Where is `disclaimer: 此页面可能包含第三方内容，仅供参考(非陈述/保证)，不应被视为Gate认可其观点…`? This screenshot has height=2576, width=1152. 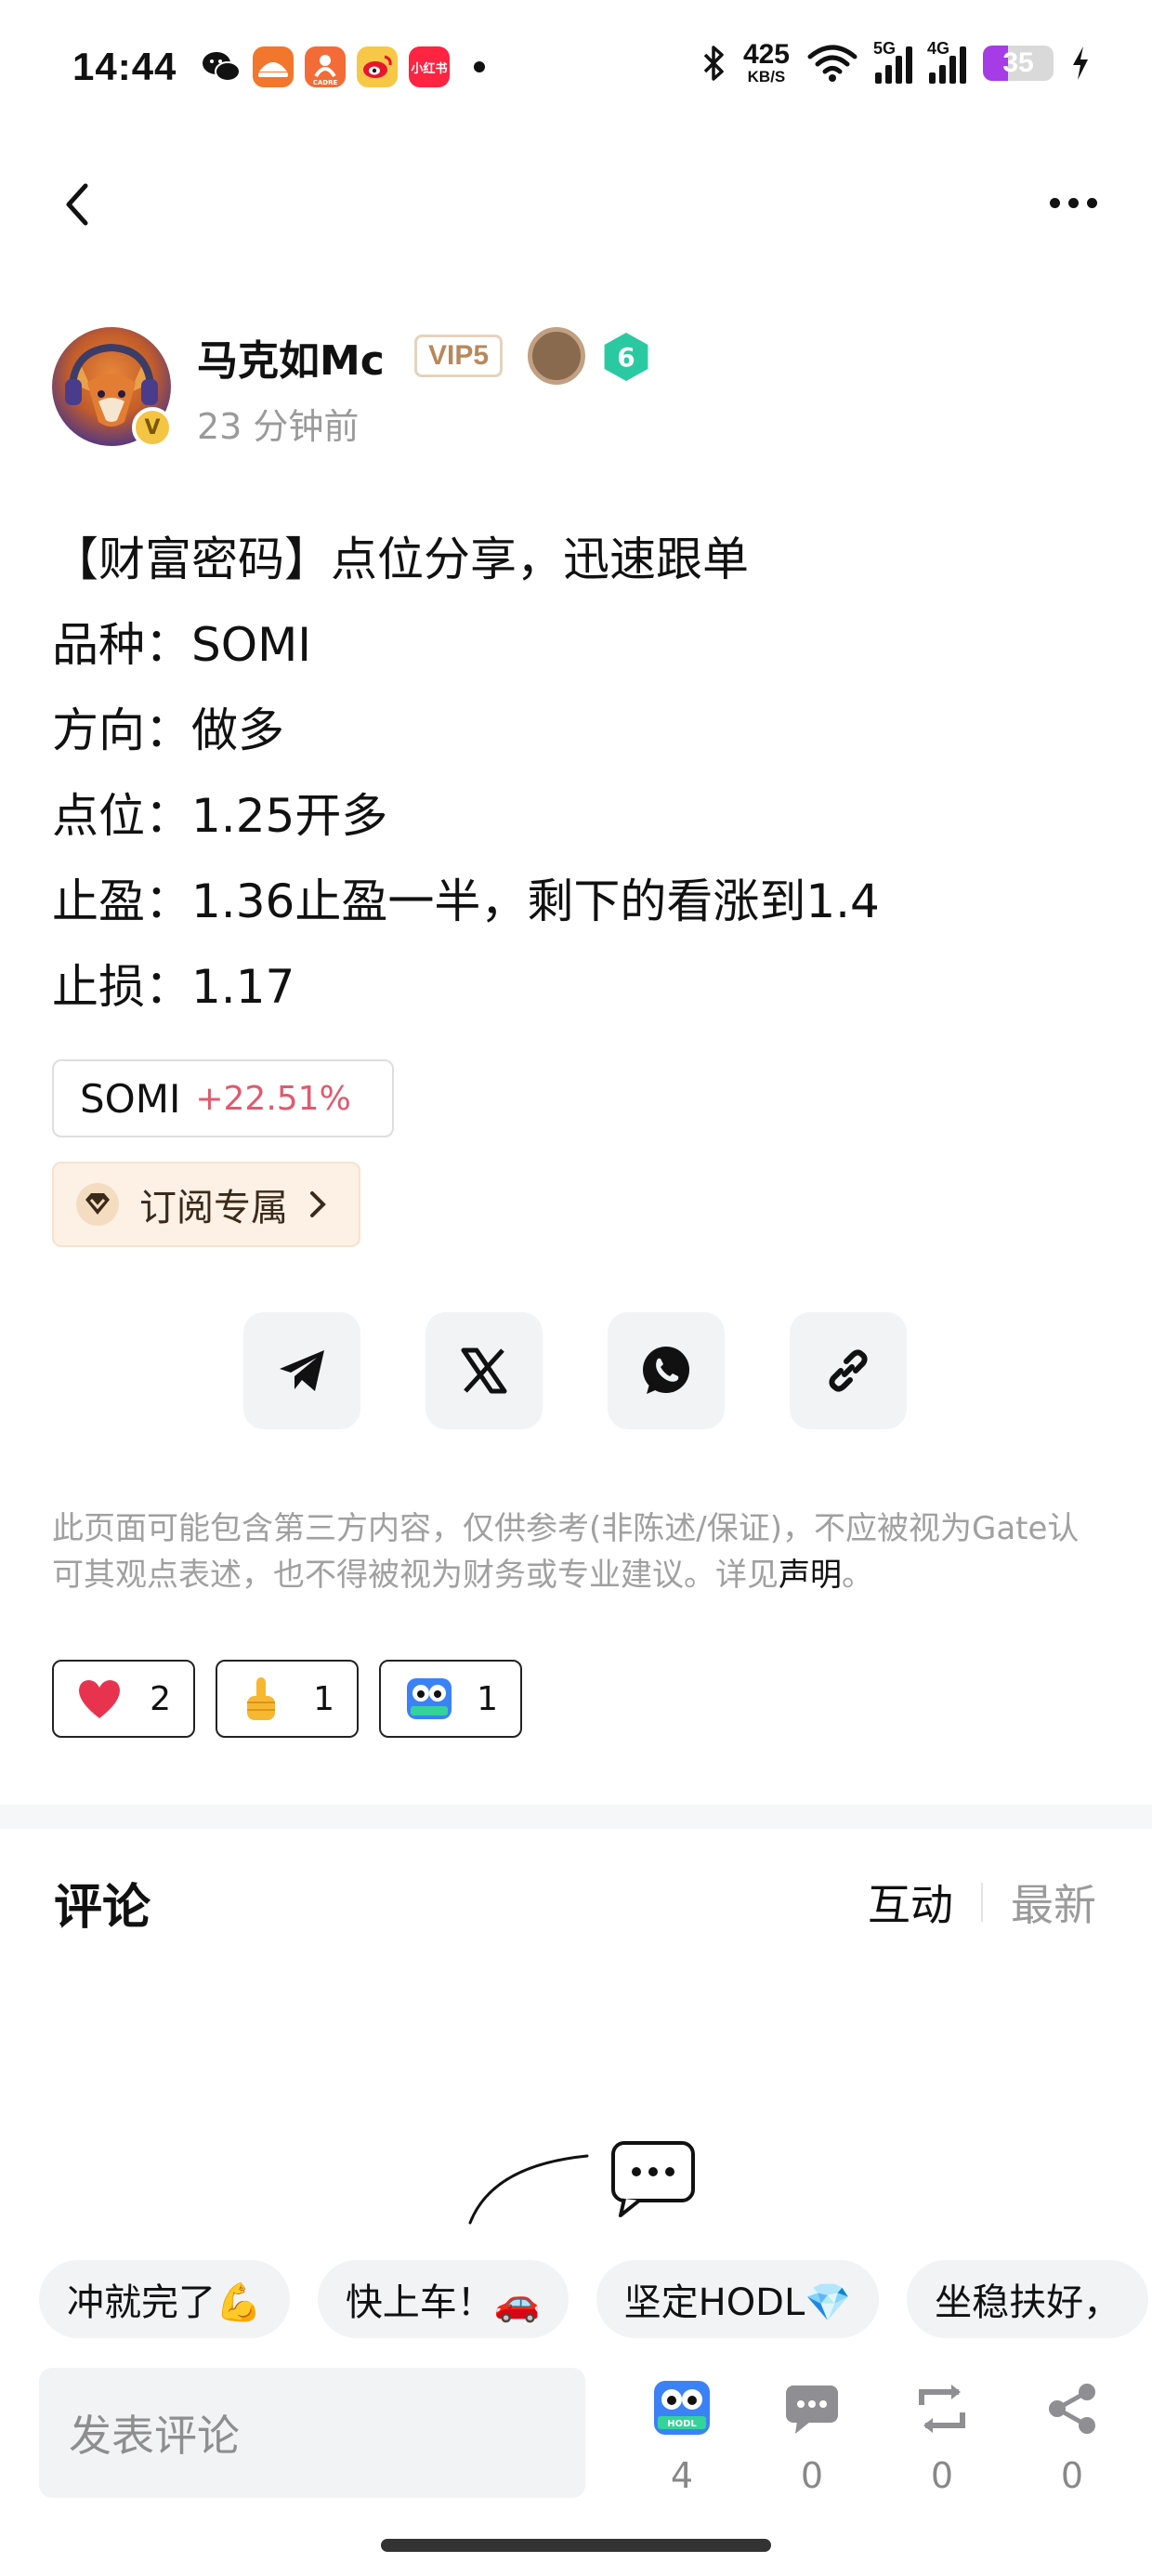
disclaimer: 此页面可能包含第三方内容，仅供参考(非陈述/保证)，不应被视为Gate认可其观点… is located at coordinates (577, 1551).